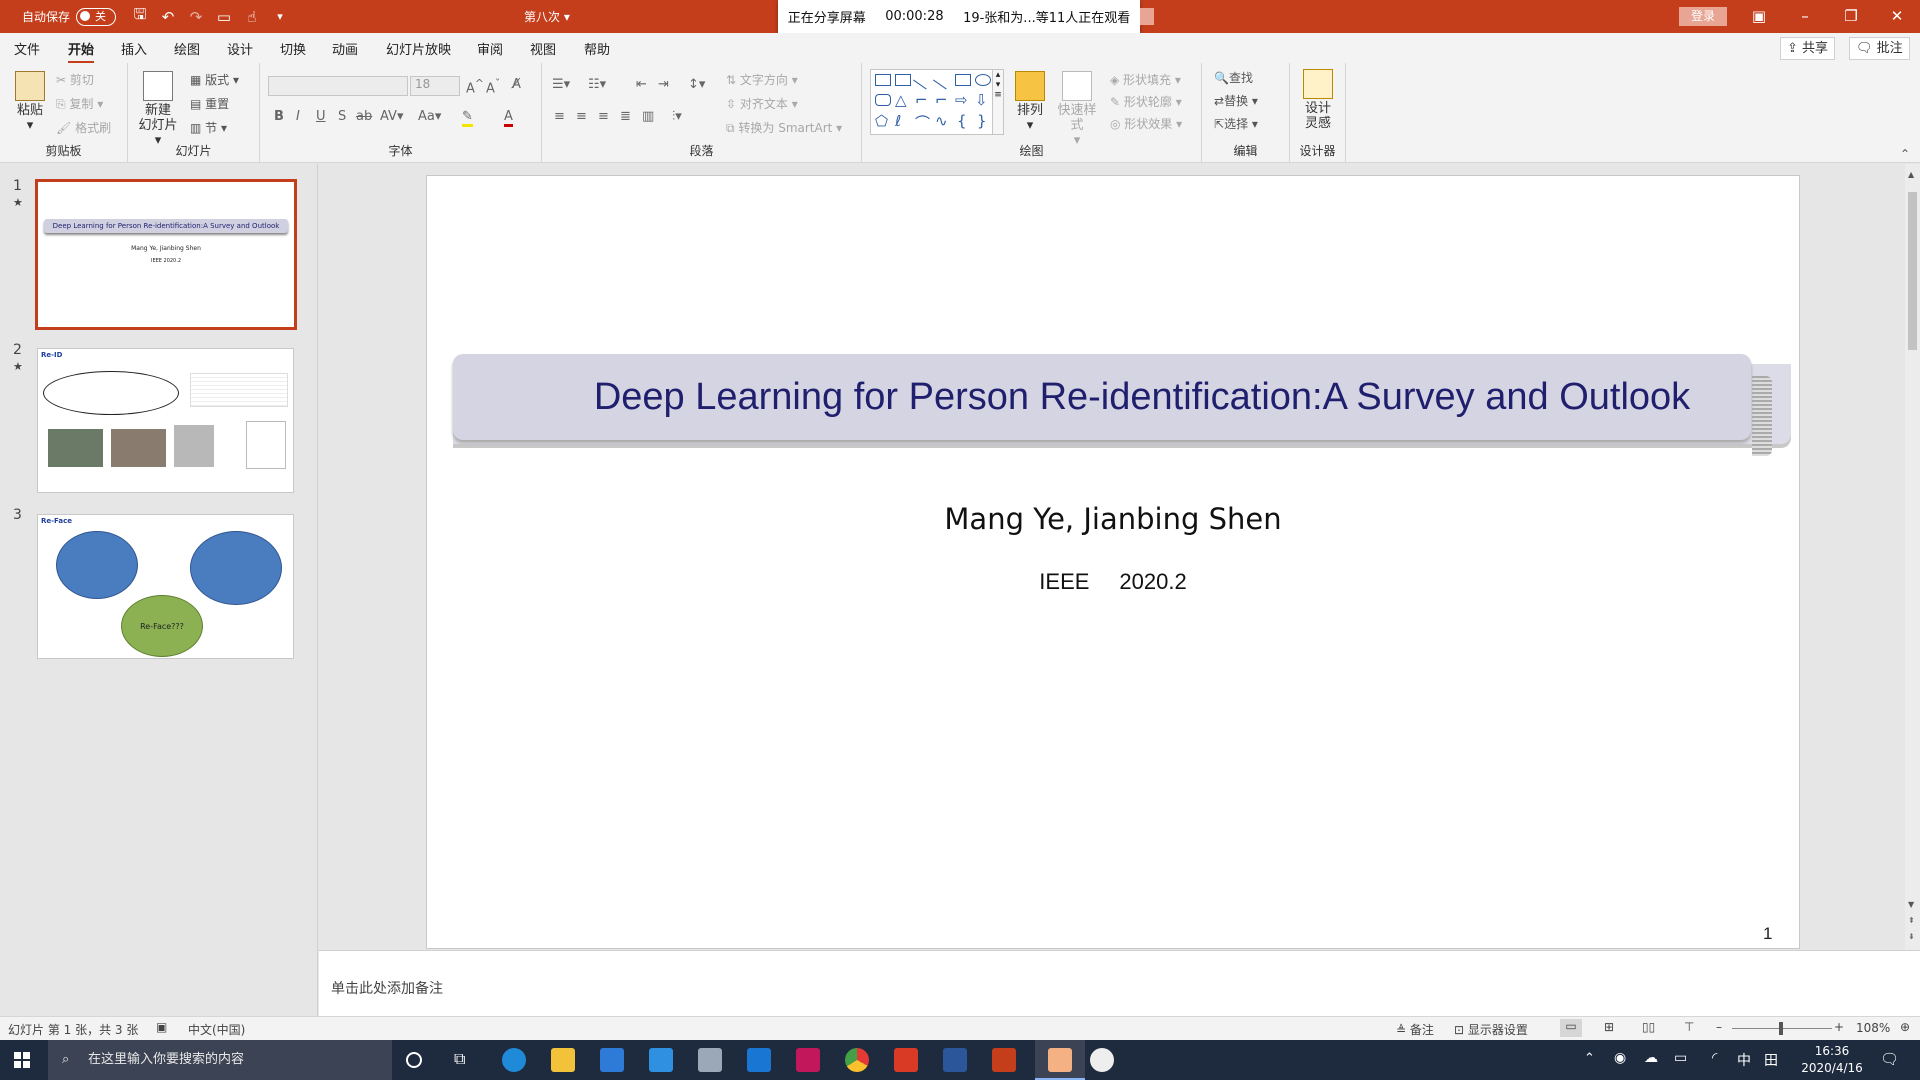 The image size is (1920, 1080). What do you see at coordinates (214, 79) in the screenshot?
I see `layout-button: ▦ 版式 ▾` at bounding box center [214, 79].